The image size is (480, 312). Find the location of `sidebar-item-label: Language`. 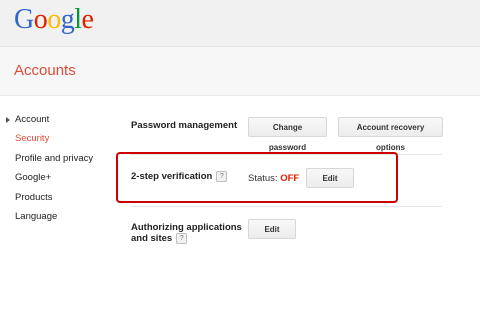

sidebar-item-label: Language is located at coordinates (36, 216).